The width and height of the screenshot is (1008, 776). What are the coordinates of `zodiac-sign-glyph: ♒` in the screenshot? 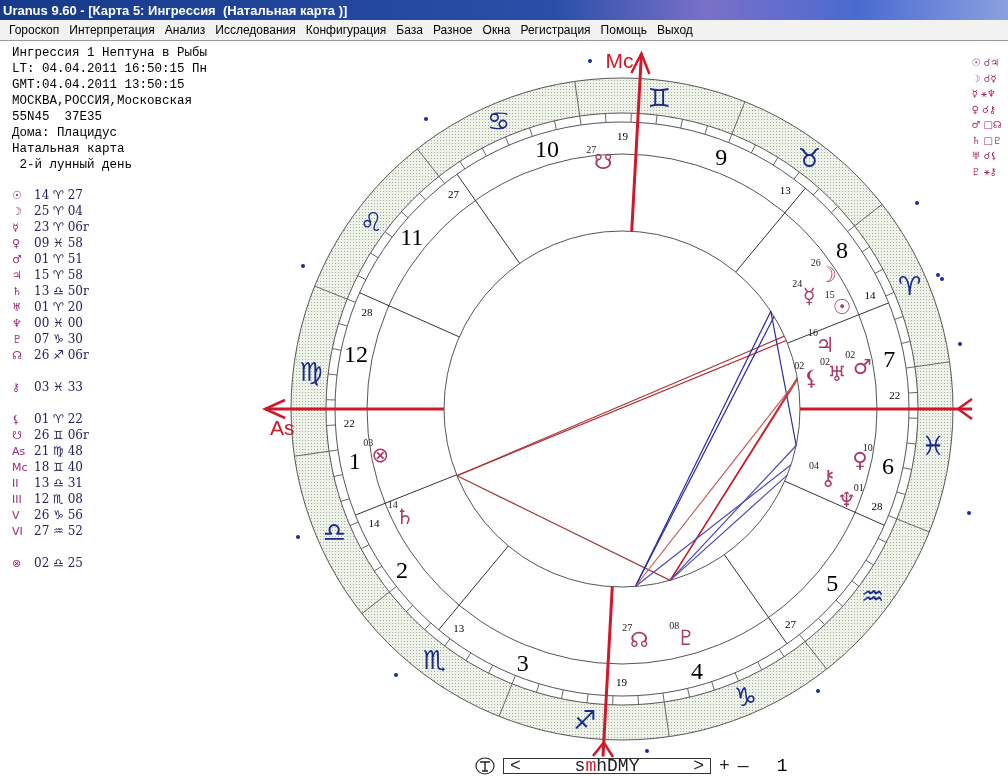 It's located at (872, 596).